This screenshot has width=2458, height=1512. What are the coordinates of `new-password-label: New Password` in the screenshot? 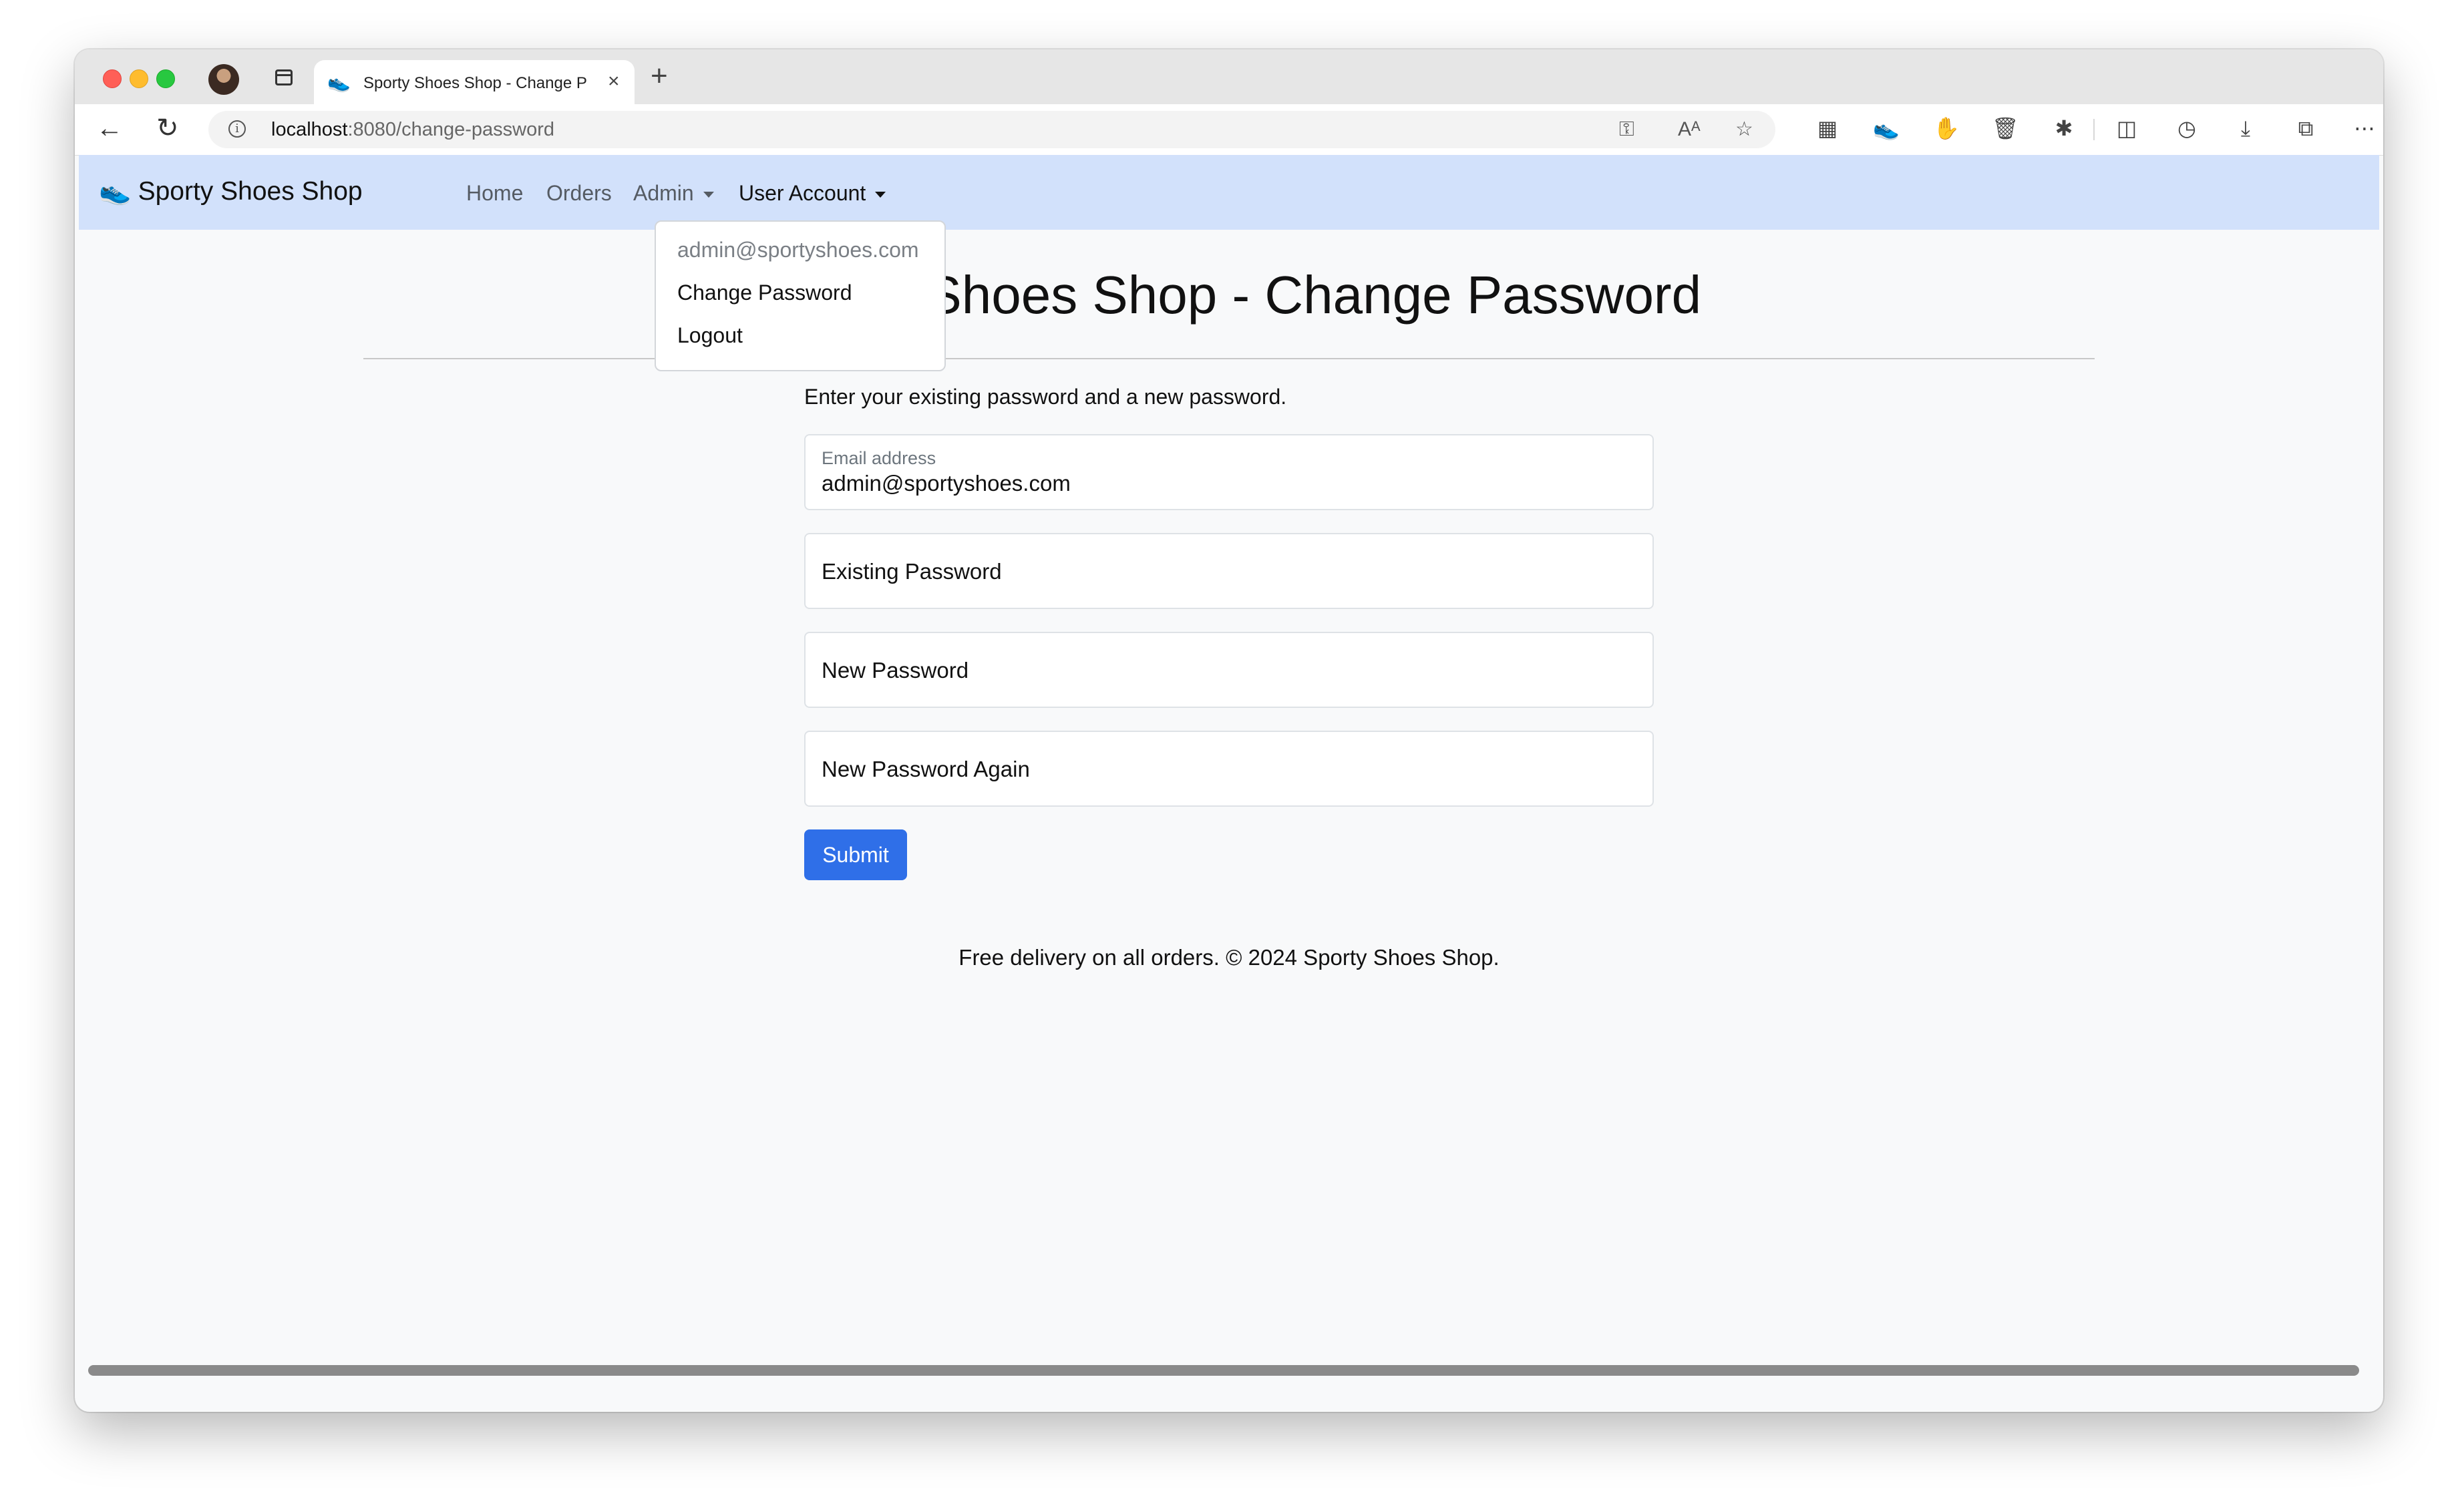 It's located at (895, 670).